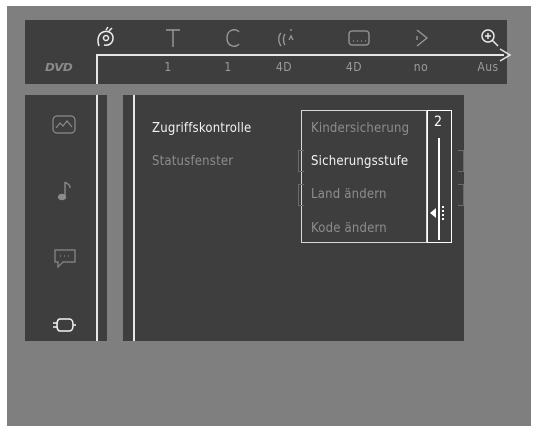 Image resolution: width=537 pixels, height=432 pixels. I want to click on level-marker, so click(444, 213).